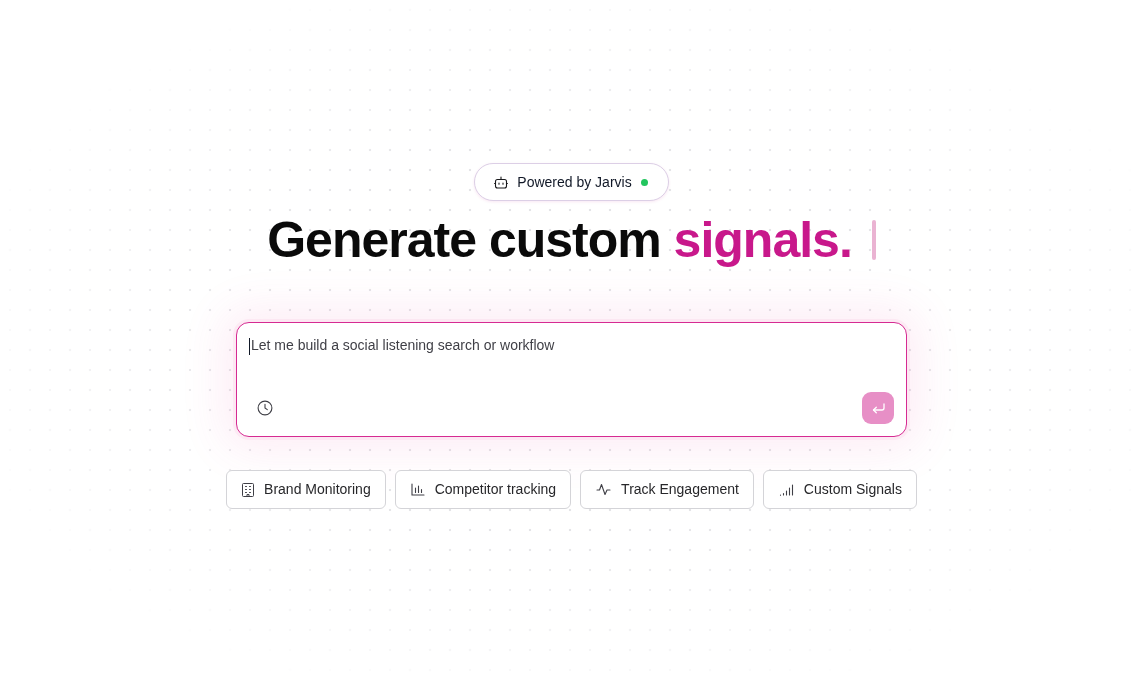 The height and width of the screenshot is (677, 1143). I want to click on badge-label: Powered by Jarvis, so click(574, 182).